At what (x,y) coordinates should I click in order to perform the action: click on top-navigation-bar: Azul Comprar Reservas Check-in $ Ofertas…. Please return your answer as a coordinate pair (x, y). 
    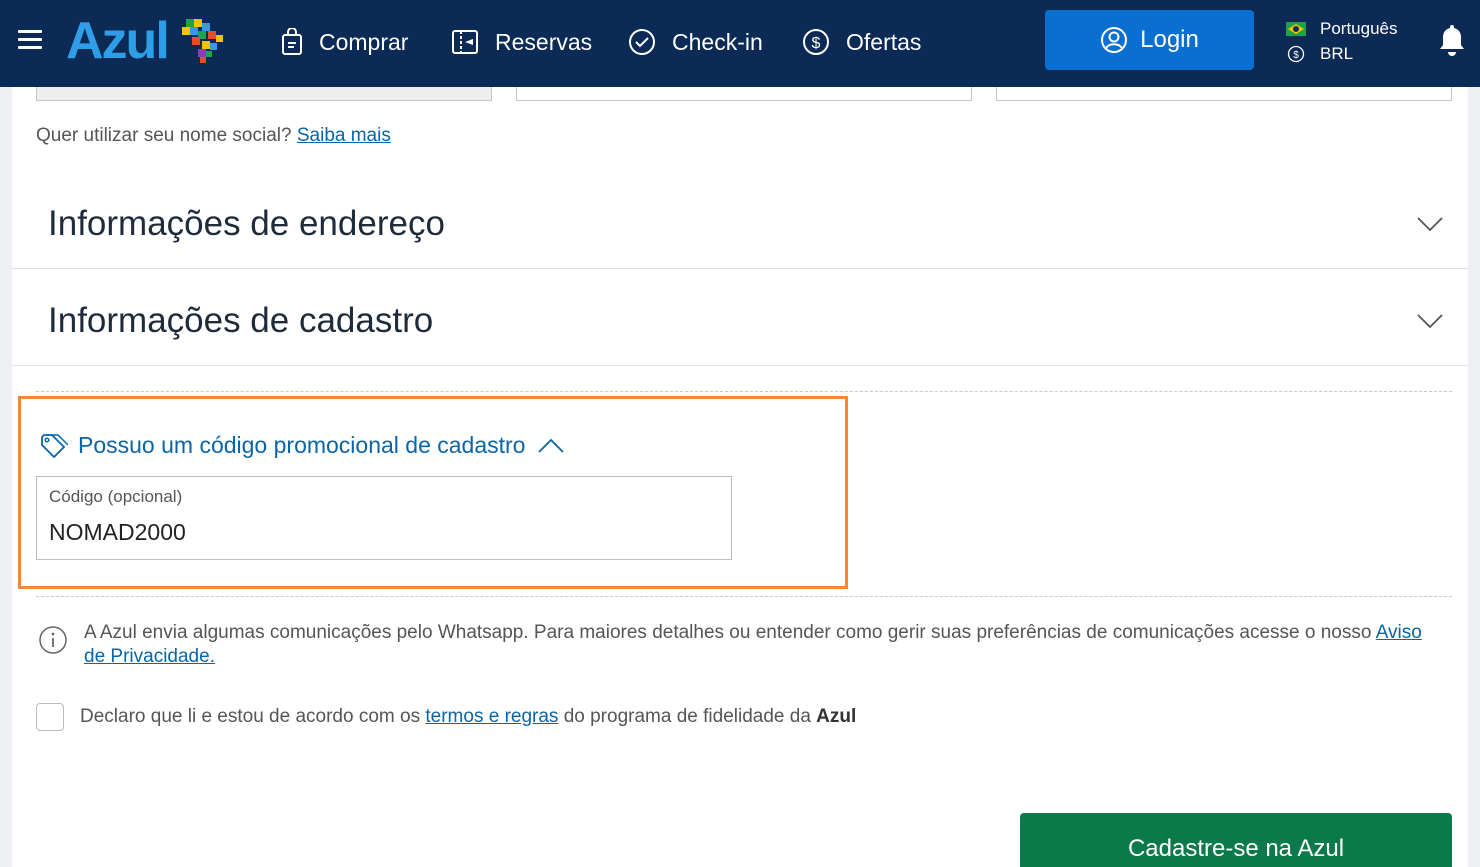
    Looking at the image, I should click on (740, 43).